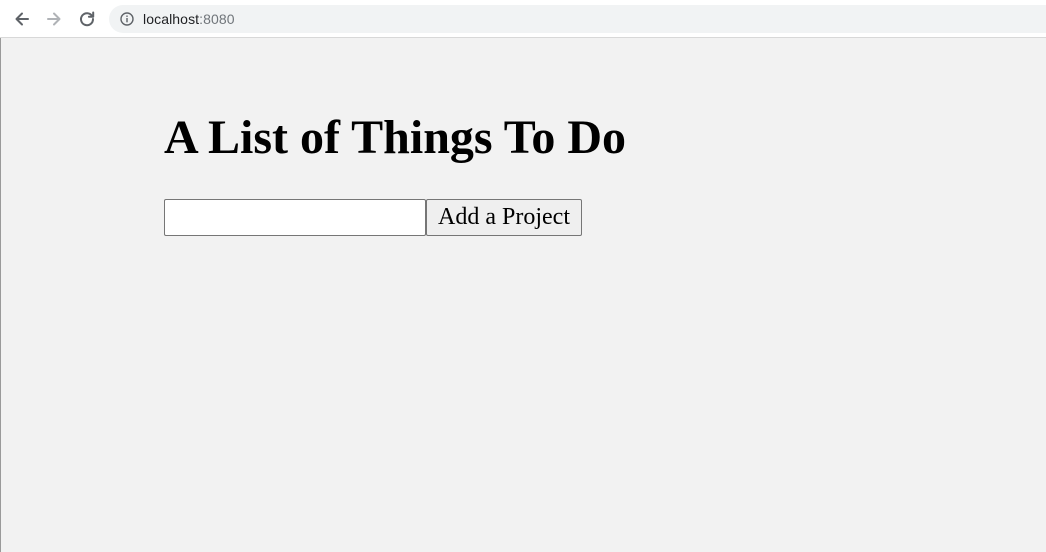 This screenshot has width=1046, height=552. I want to click on arrow-right-icon, so click(54, 19).